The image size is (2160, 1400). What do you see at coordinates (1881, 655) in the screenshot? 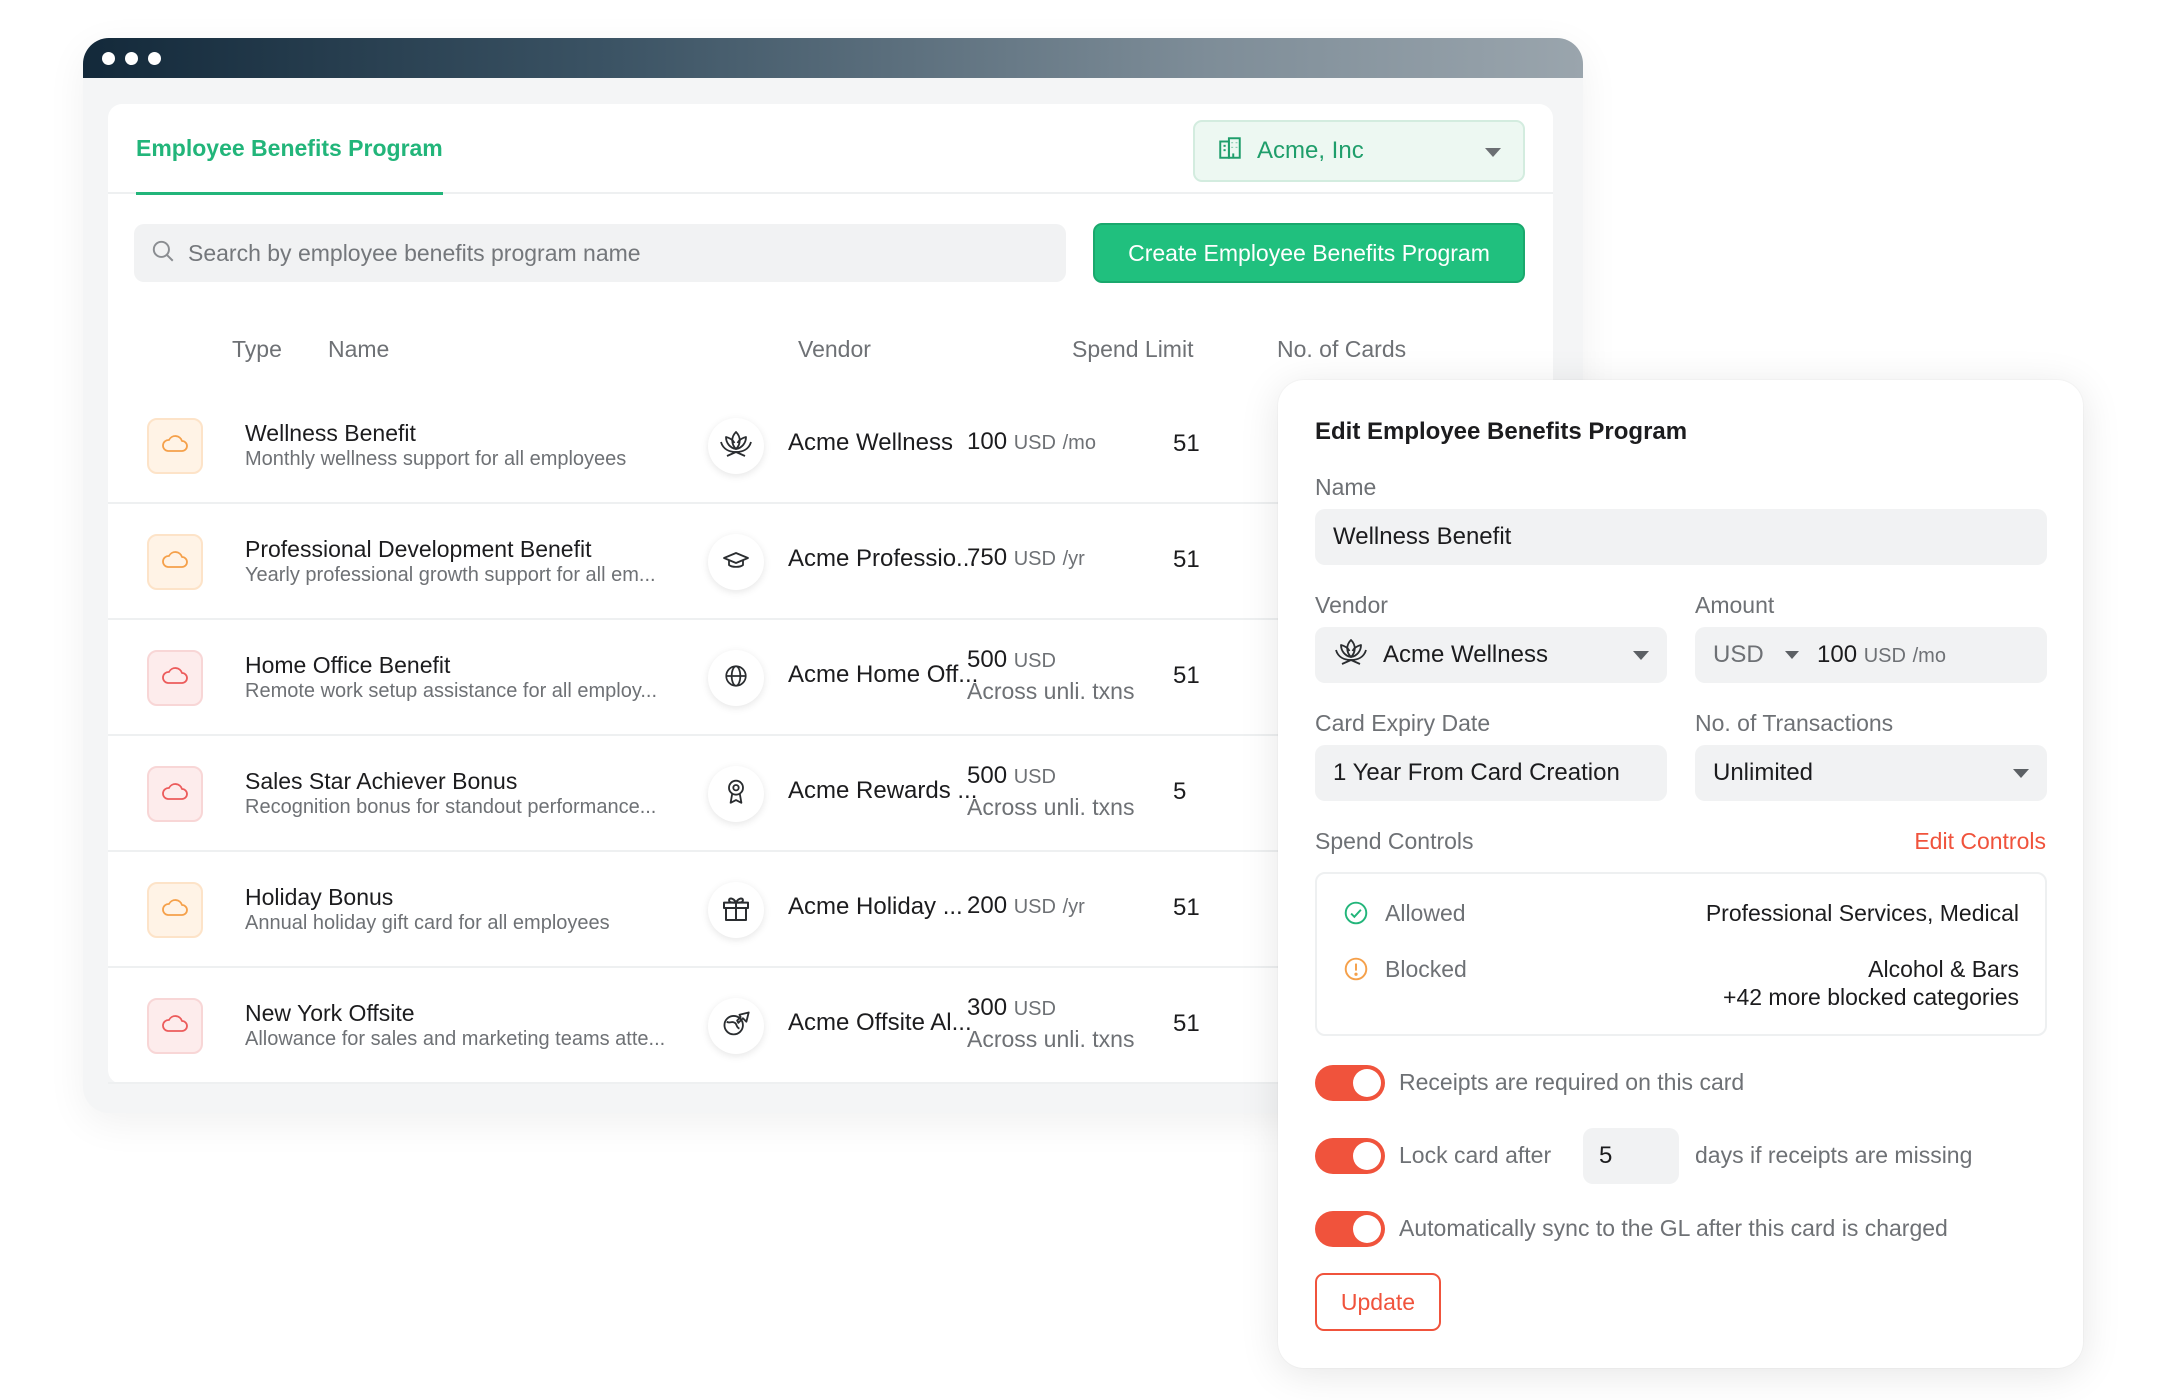
I see `amount-value-group: 100 USD /mo` at bounding box center [1881, 655].